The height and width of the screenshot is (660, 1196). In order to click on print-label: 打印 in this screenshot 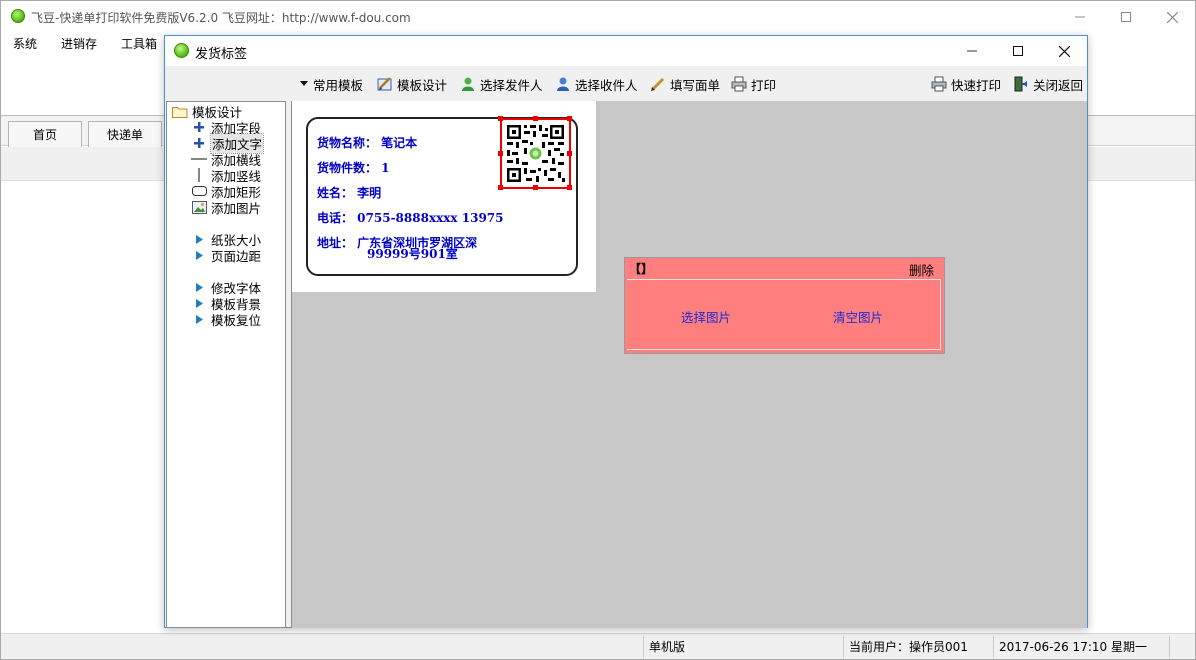, I will do `click(764, 85)`.